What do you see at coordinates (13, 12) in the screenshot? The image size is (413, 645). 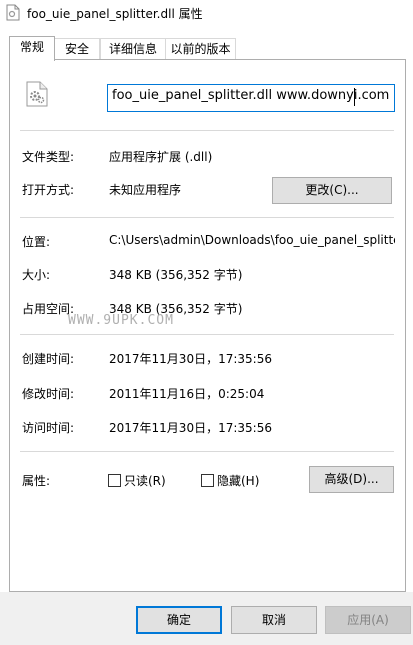 I see `dll-file-icon` at bounding box center [13, 12].